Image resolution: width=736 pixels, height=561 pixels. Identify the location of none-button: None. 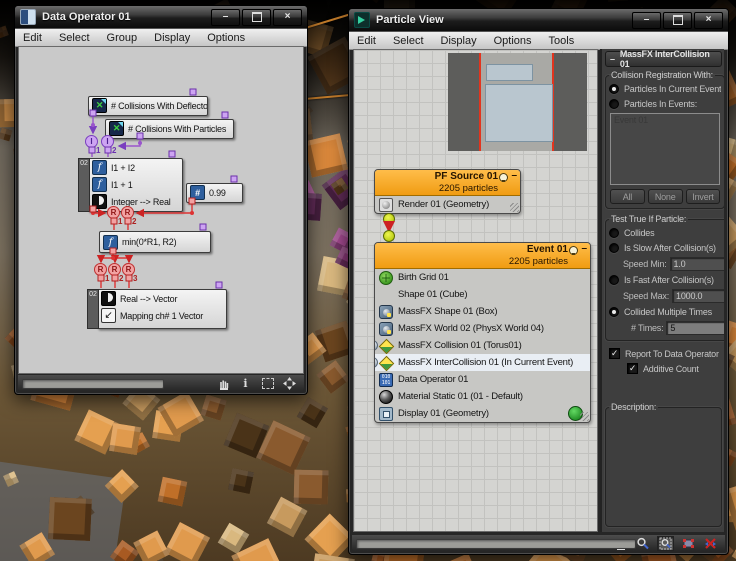
(665, 196).